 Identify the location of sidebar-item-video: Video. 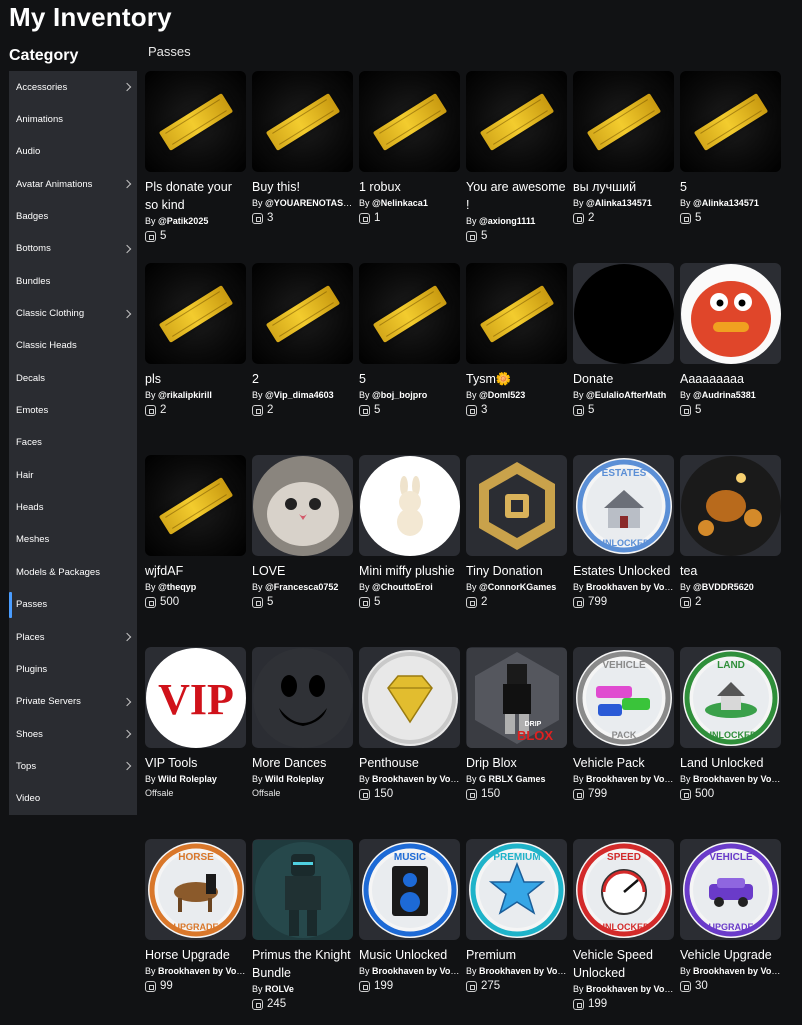
(73, 799).